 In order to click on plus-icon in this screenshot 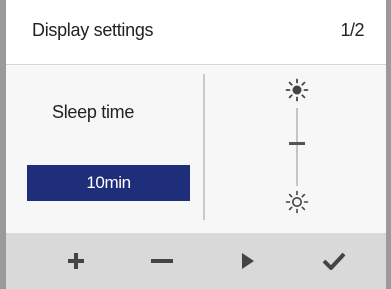, I will do `click(76, 261)`.